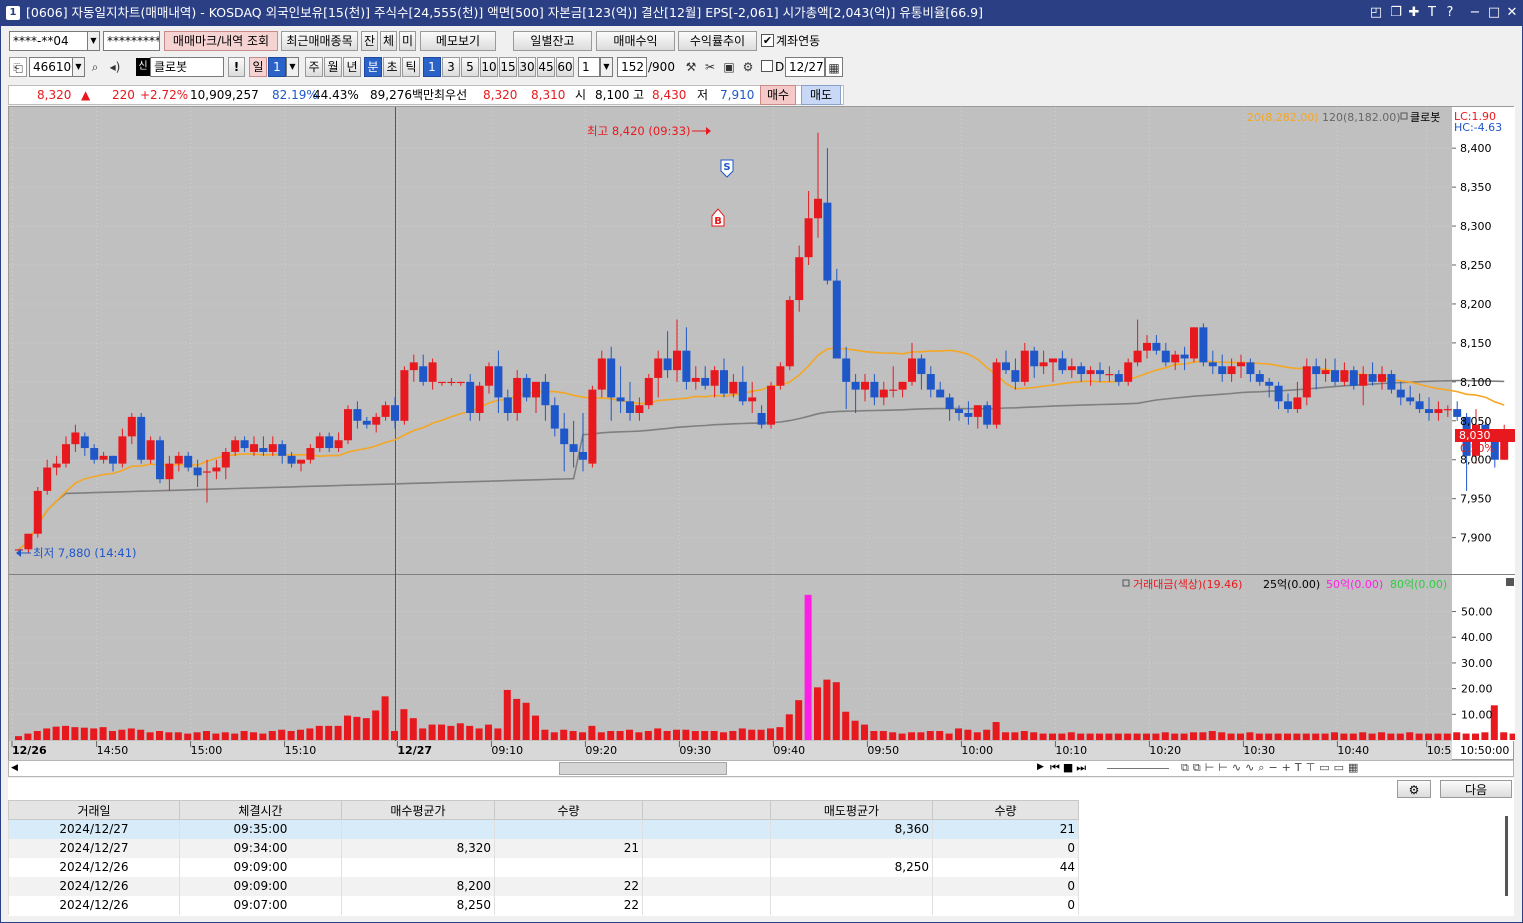 The width and height of the screenshot is (1523, 923). What do you see at coordinates (606, 67) in the screenshot?
I see `unit-dropdown-icon: ▼` at bounding box center [606, 67].